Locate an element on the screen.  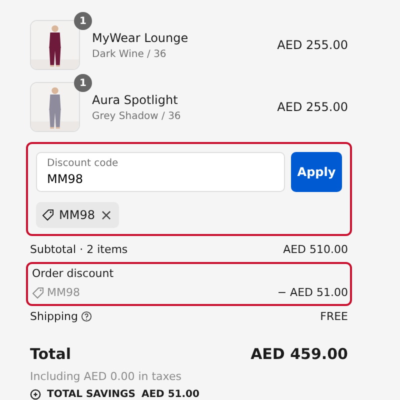
subtotal-value: AED 510.00 is located at coordinates (315, 250).